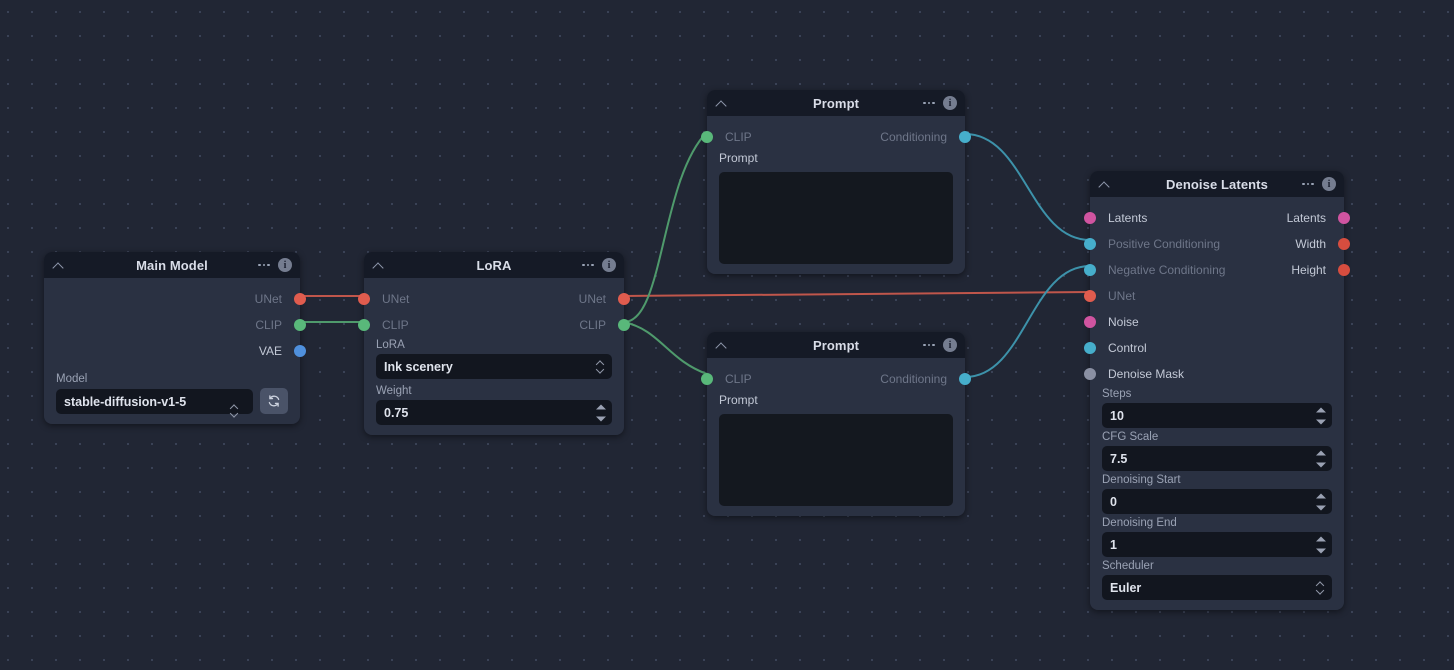 The width and height of the screenshot is (1454, 670). What do you see at coordinates (1090, 244) in the screenshot?
I see `socket-dot-positive-conditioning` at bounding box center [1090, 244].